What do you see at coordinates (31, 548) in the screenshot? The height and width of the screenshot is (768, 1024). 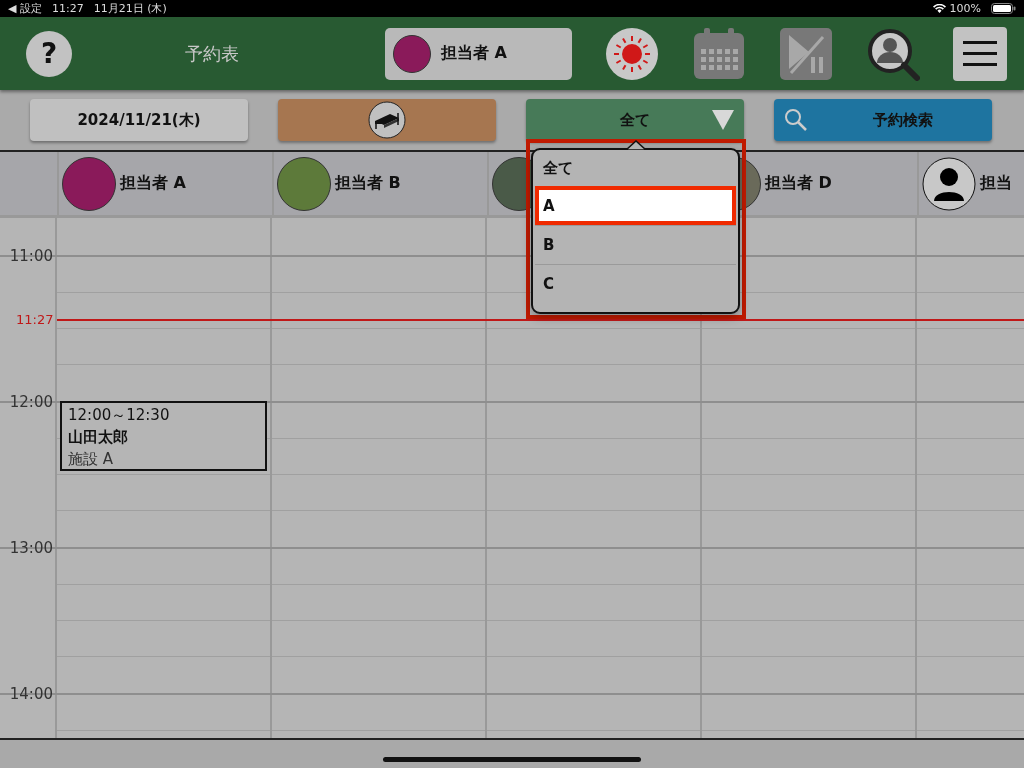 I see `time-label: 13:00` at bounding box center [31, 548].